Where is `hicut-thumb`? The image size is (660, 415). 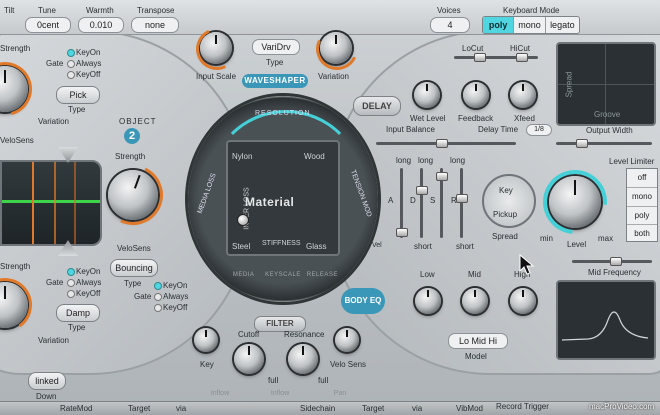 hicut-thumb is located at coordinates (522, 57).